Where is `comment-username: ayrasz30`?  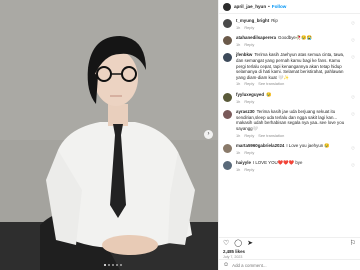
comment-username: ayrasz30 is located at coordinates (245, 111).